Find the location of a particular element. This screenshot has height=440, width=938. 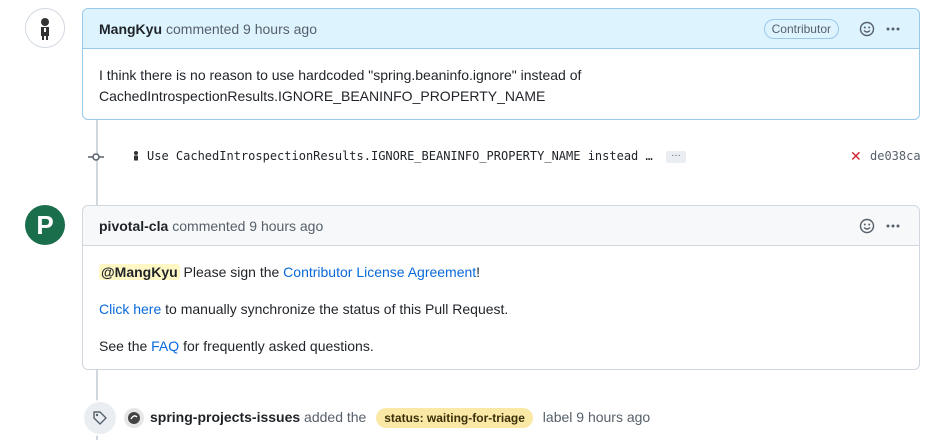

cla-link: Contributor License Agreement is located at coordinates (379, 272).